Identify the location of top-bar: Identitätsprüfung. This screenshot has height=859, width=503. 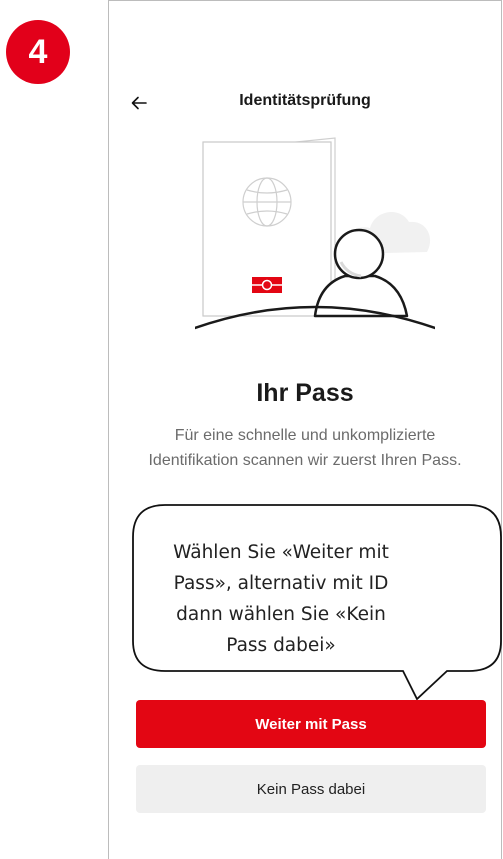
(305, 103).